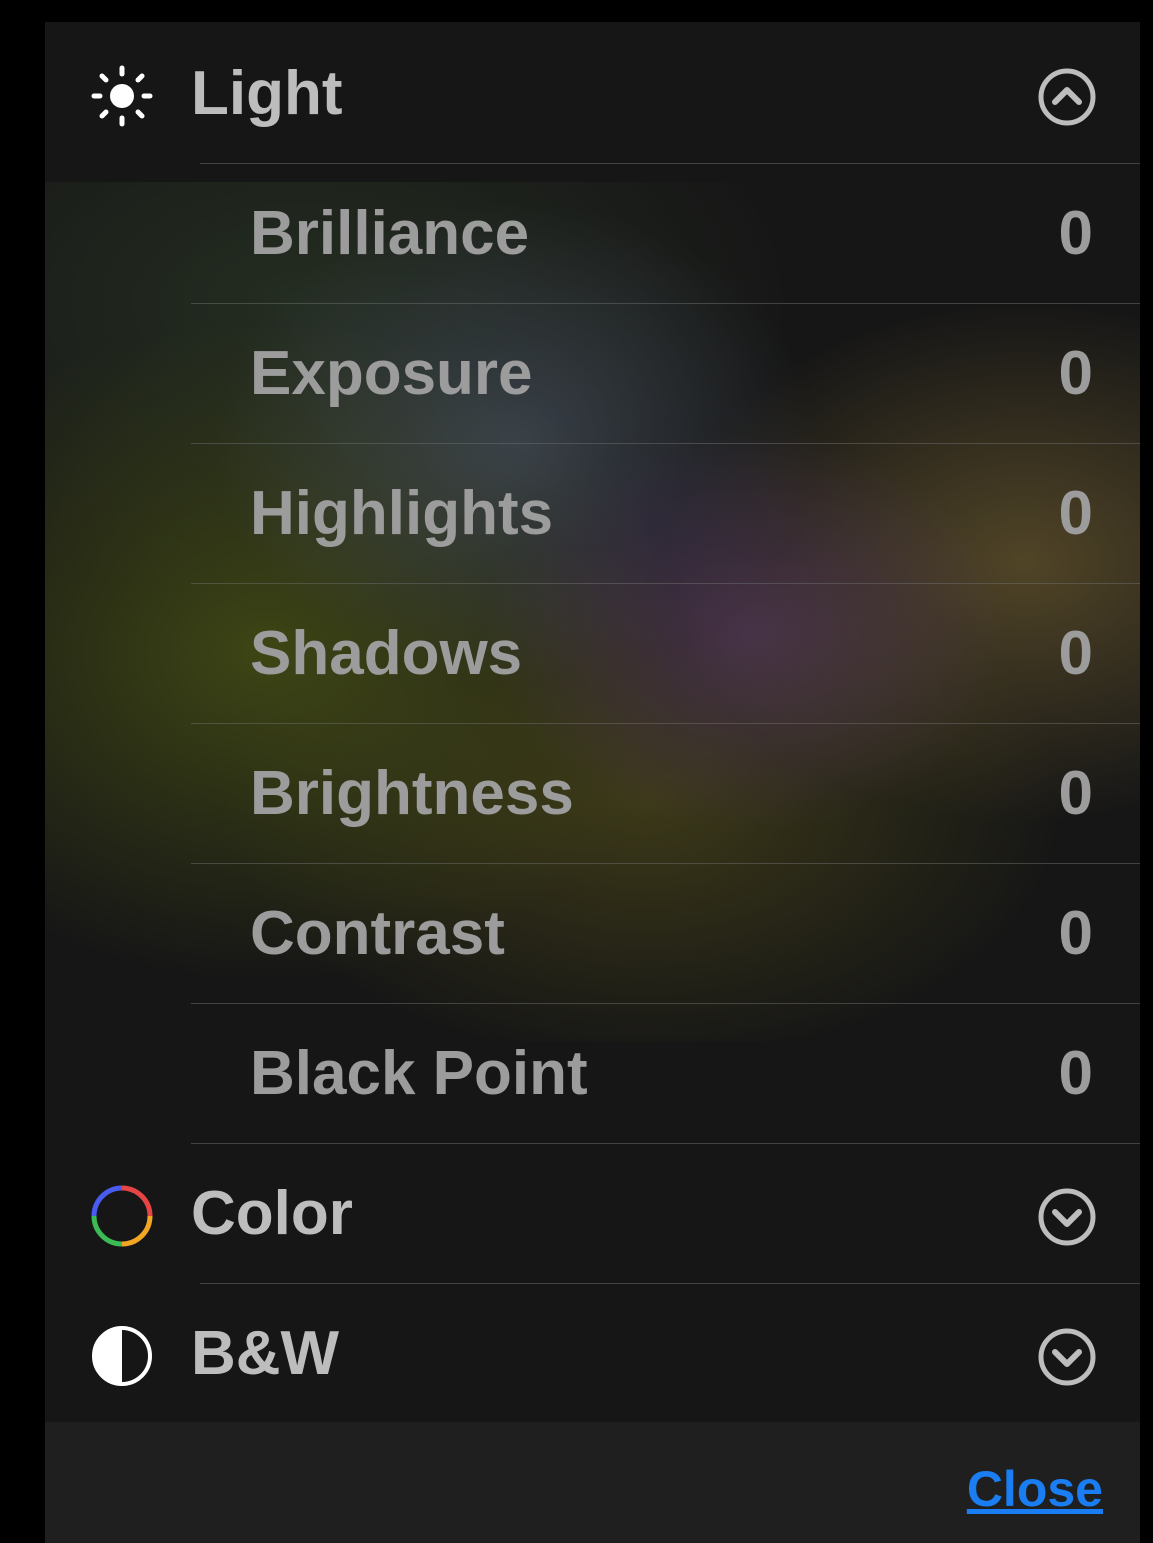 The width and height of the screenshot is (1153, 1543). I want to click on adjustment-row-black-point: Black Point 0, so click(592, 1074).